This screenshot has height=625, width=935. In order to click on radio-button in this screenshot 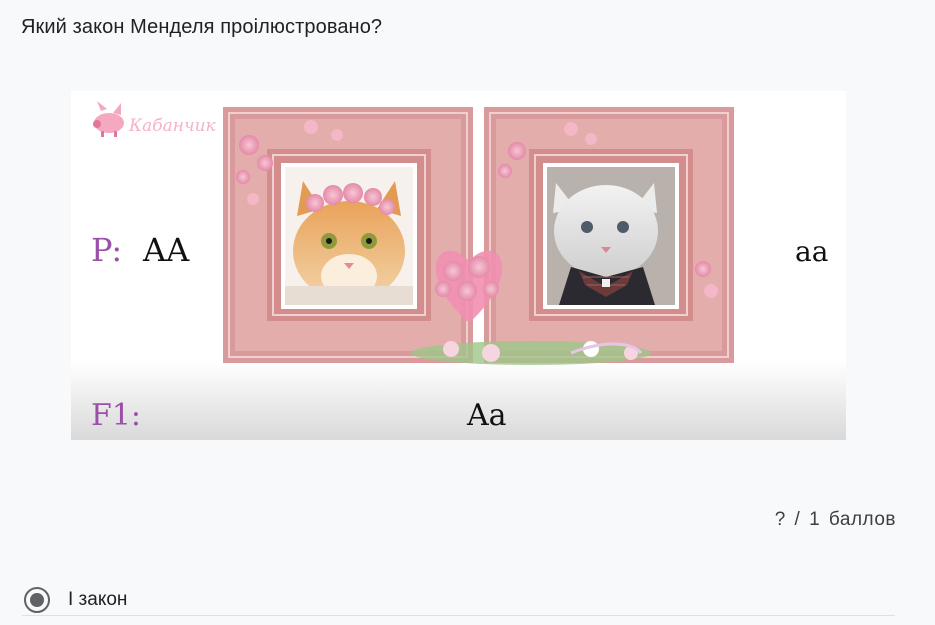, I will do `click(37, 600)`.